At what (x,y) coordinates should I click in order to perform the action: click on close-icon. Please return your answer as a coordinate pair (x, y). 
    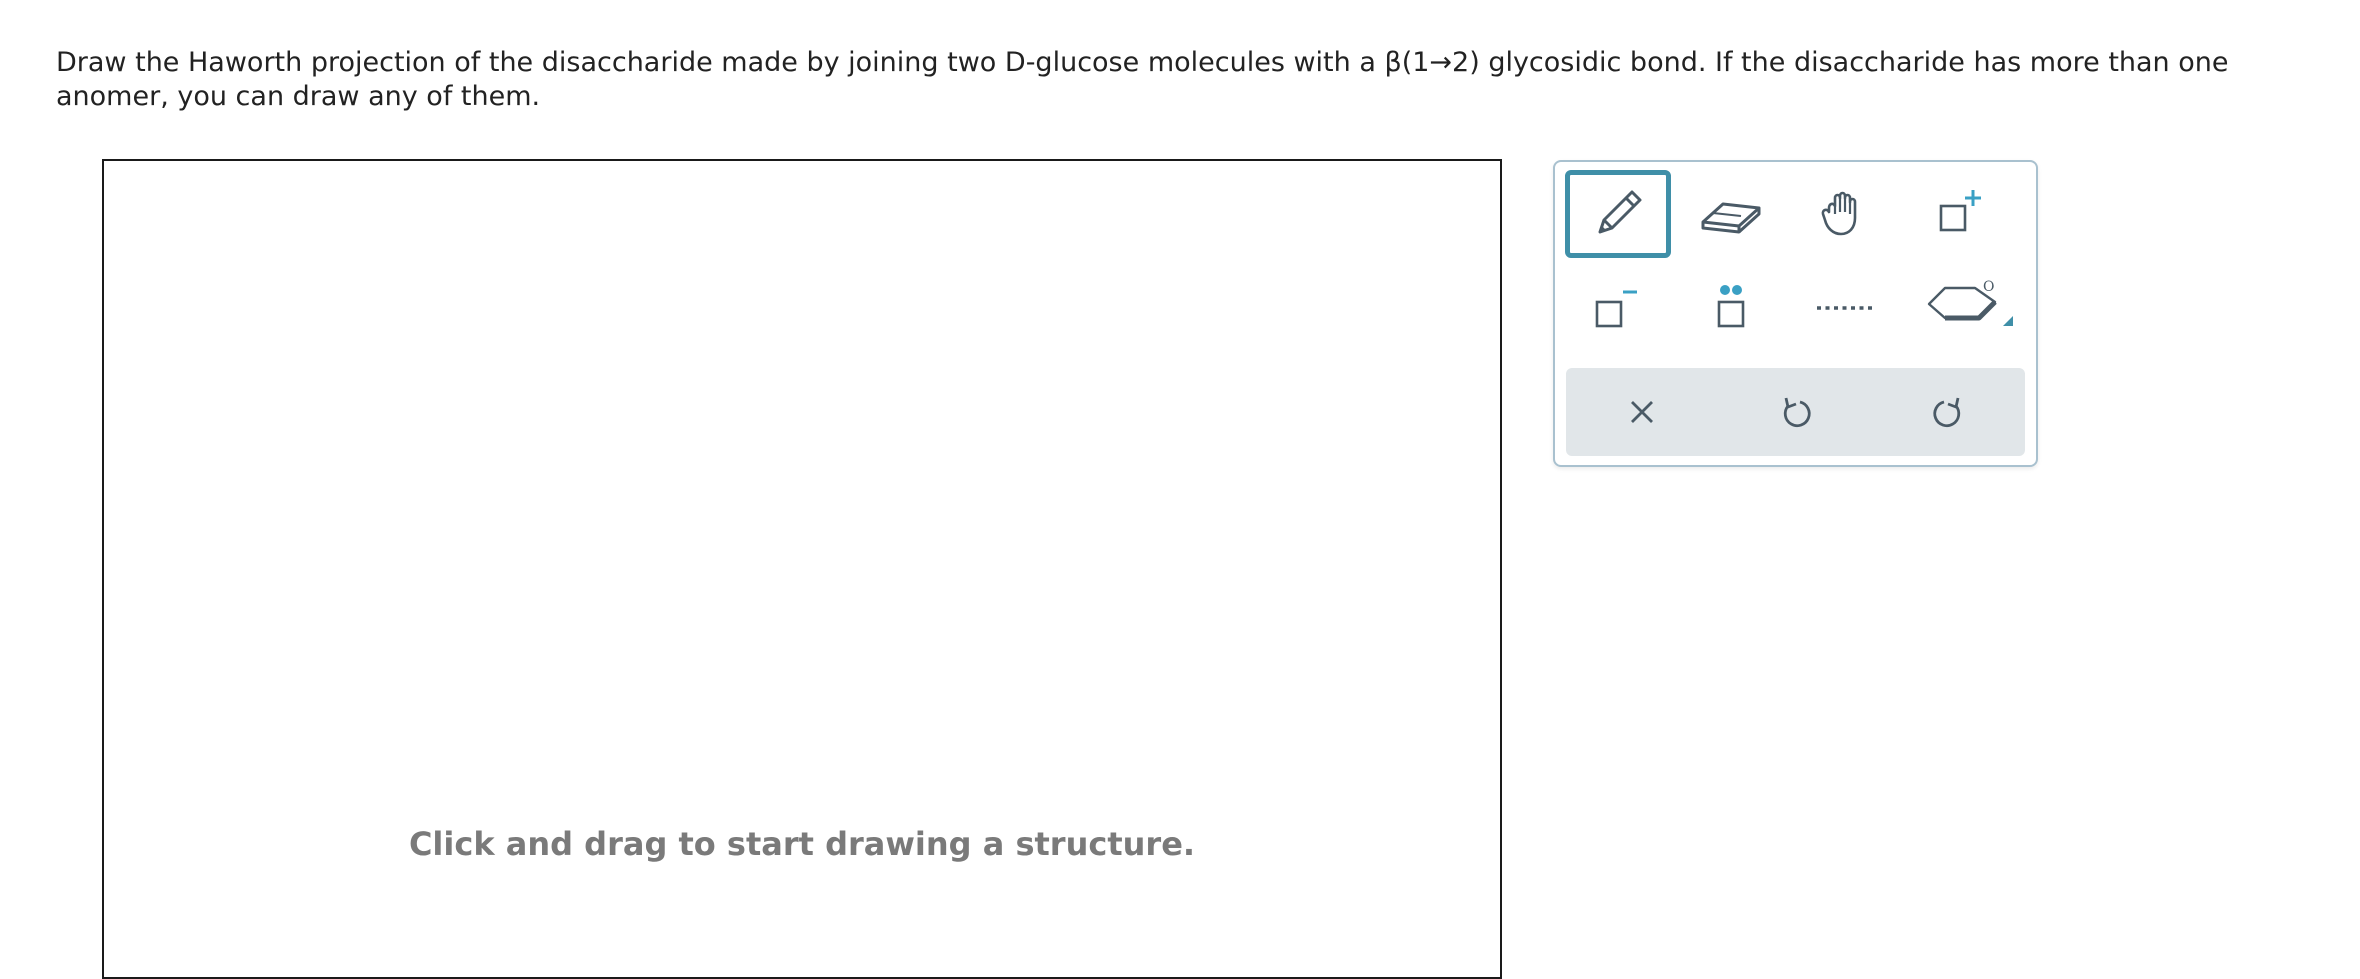
    Looking at the image, I should click on (1642, 412).